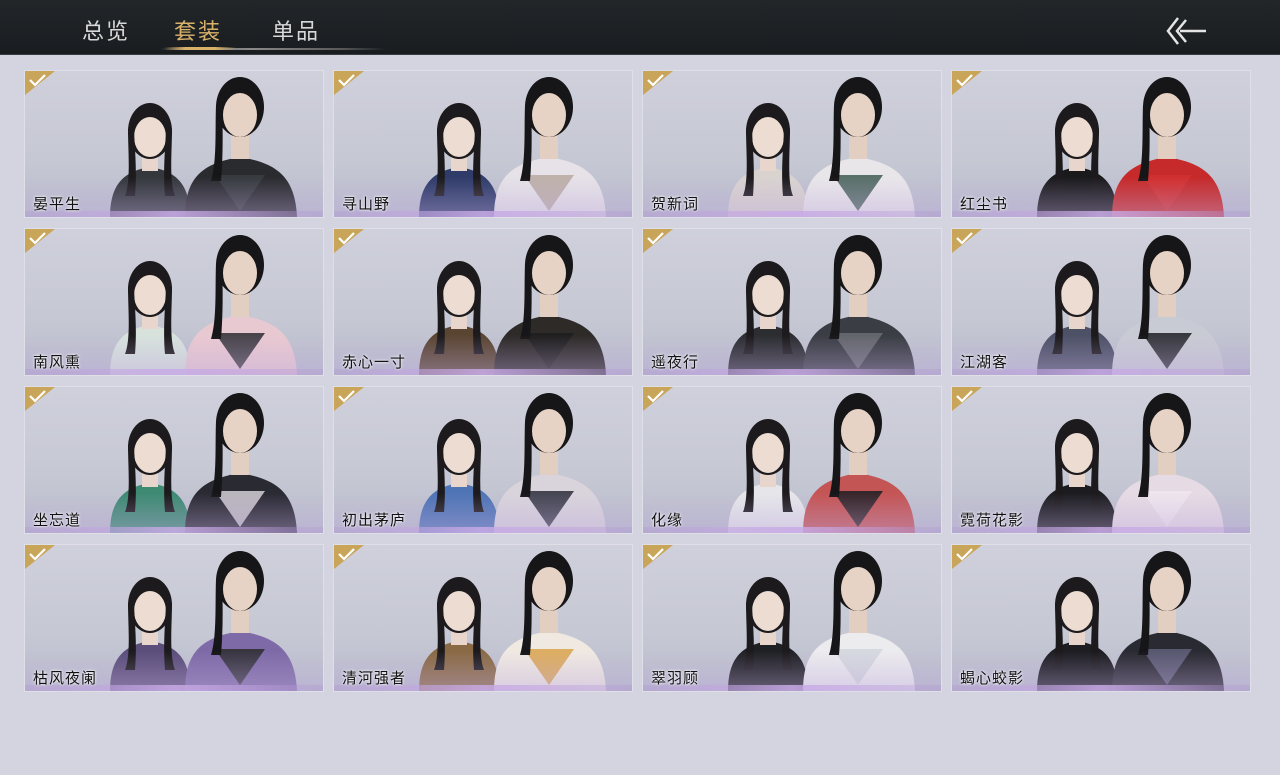 This screenshot has height=775, width=1280. What do you see at coordinates (374, 520) in the screenshot?
I see `outfit-name: 初出茅庐` at bounding box center [374, 520].